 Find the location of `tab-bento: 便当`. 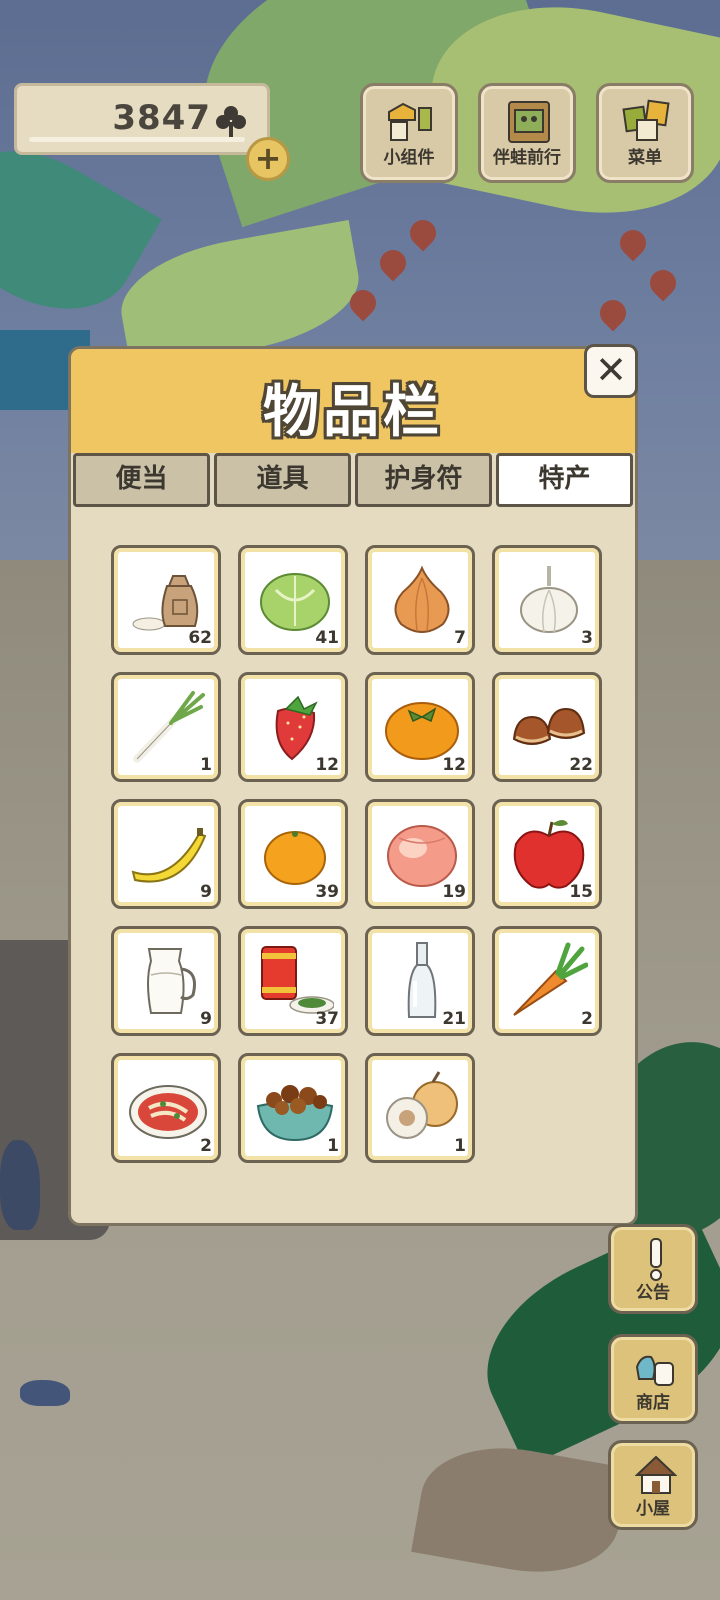

tab-bento: 便当 is located at coordinates (141, 480).